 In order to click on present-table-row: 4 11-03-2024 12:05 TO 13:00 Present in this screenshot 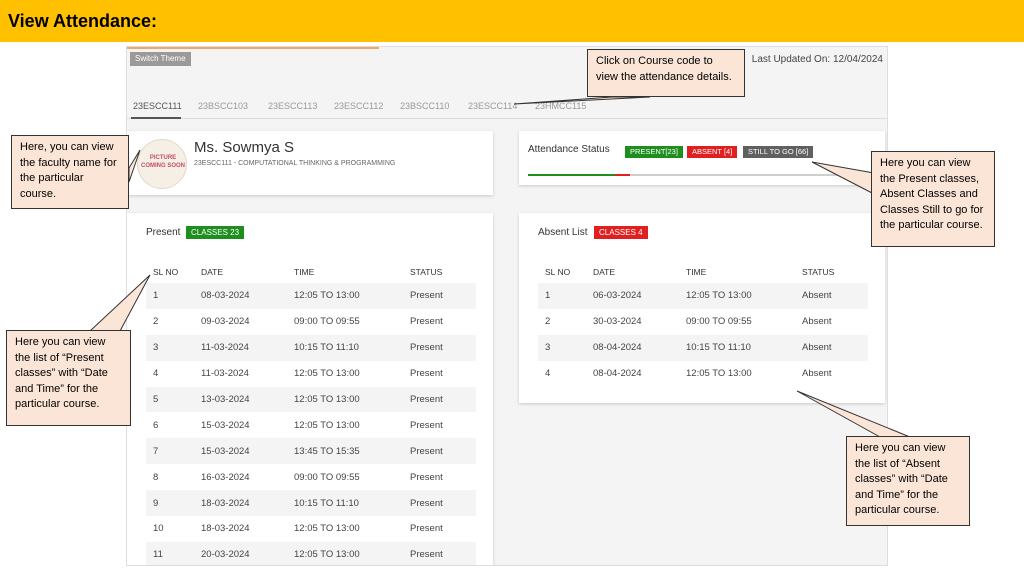, I will do `click(311, 374)`.